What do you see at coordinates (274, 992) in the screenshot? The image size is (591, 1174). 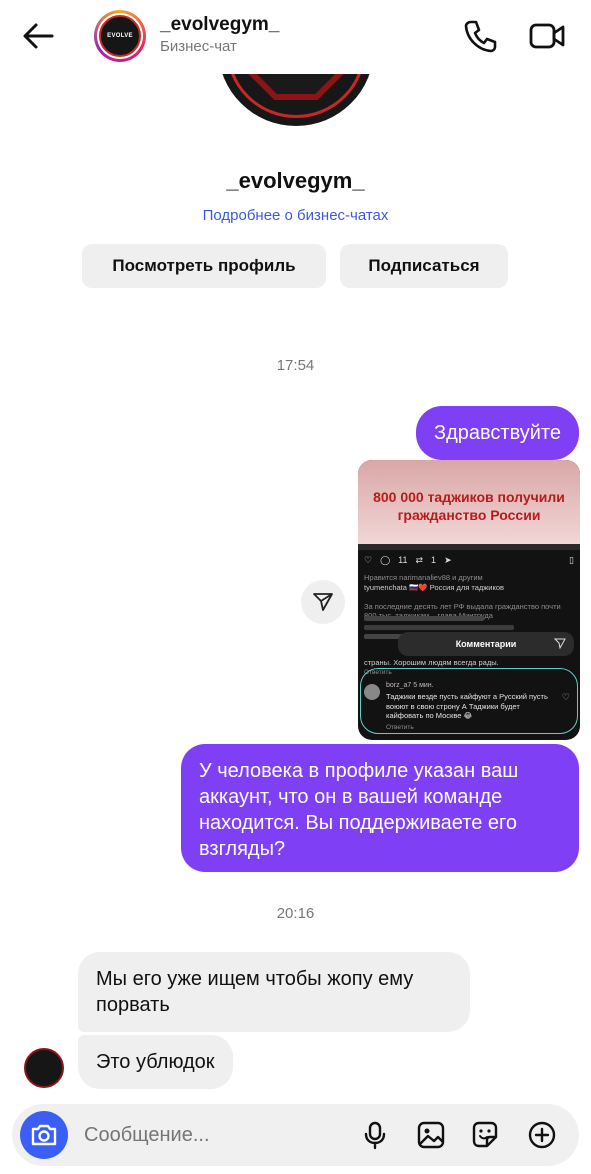 I see `incoming-message: Мы его уже ищем чтобы жопу ему порвать` at bounding box center [274, 992].